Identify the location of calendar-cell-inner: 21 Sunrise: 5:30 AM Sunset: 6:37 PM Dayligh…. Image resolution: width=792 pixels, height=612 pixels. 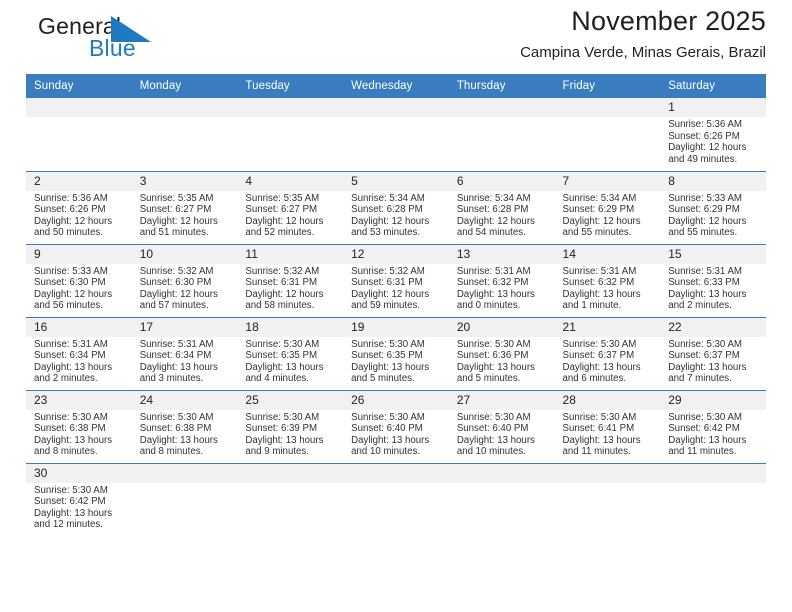
(607, 353).